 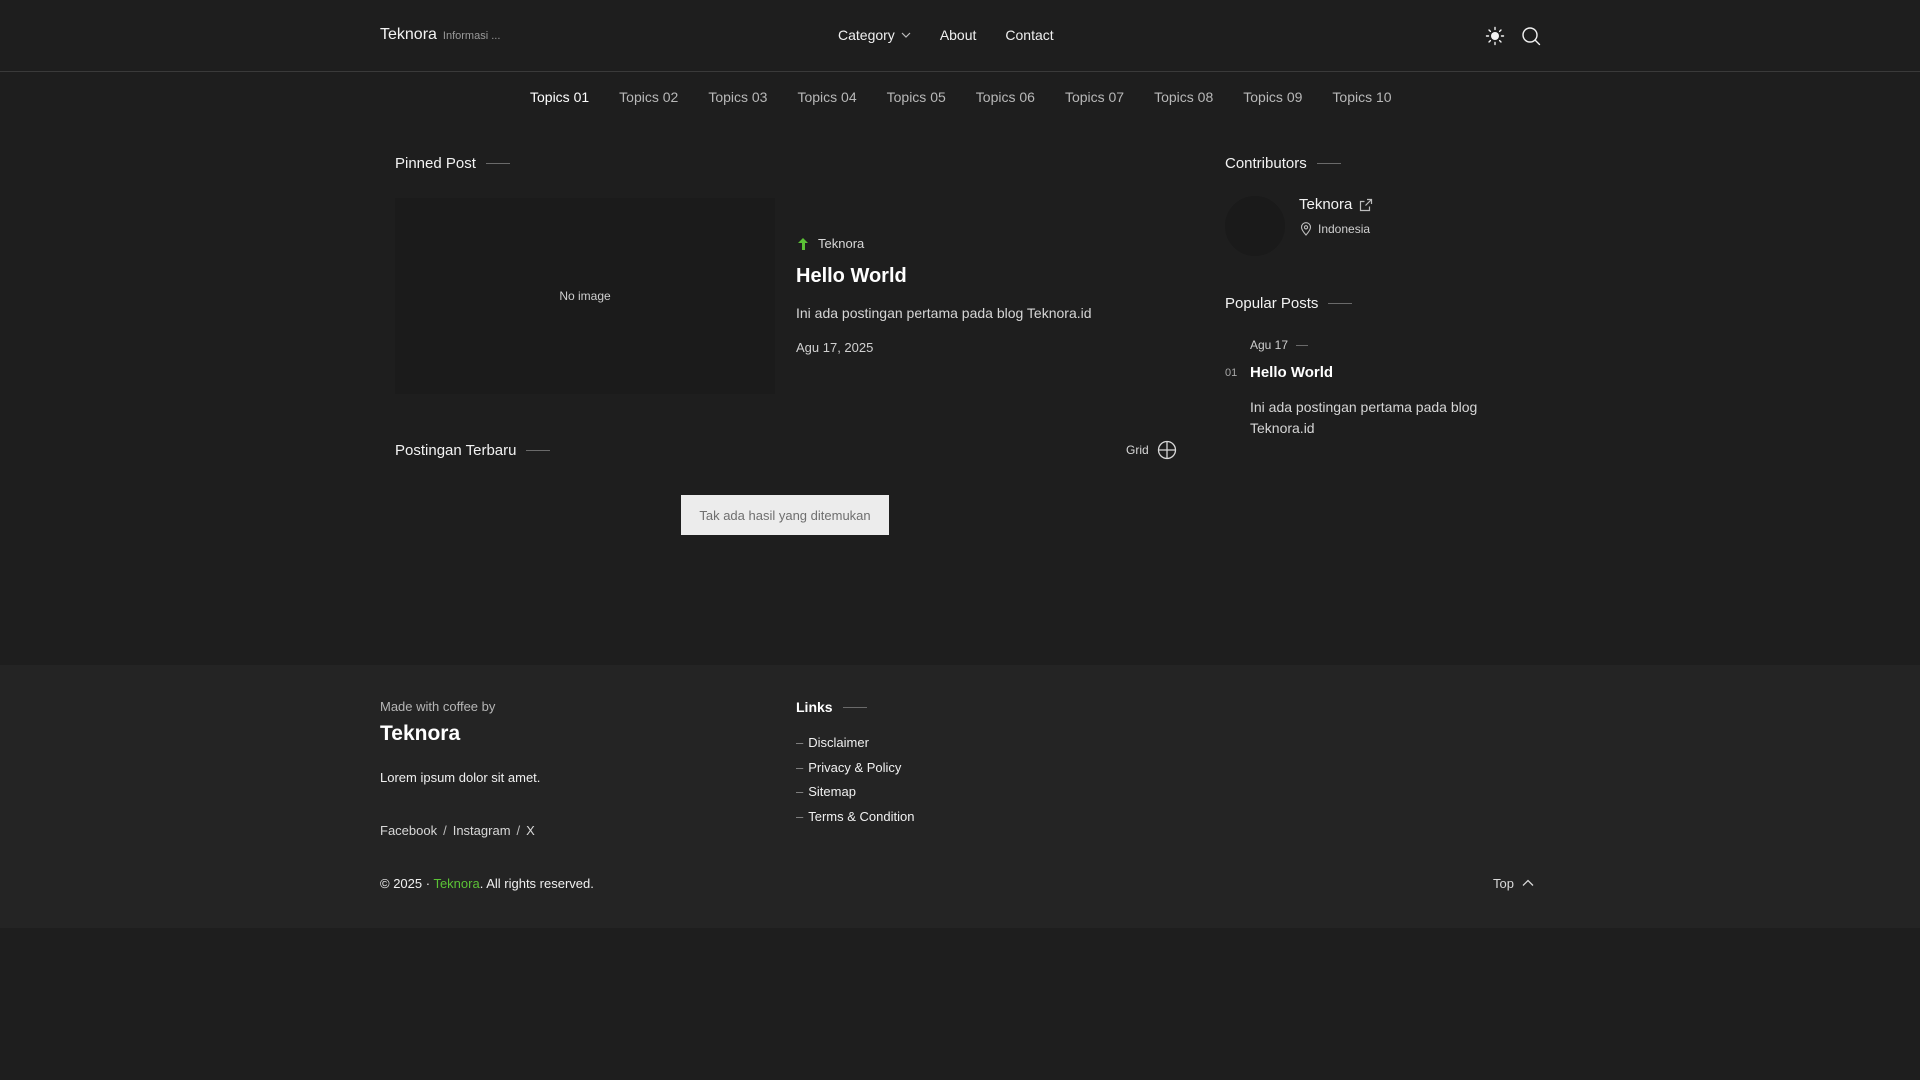 I want to click on contributor-location: Indonesia, so click(x=1334, y=229).